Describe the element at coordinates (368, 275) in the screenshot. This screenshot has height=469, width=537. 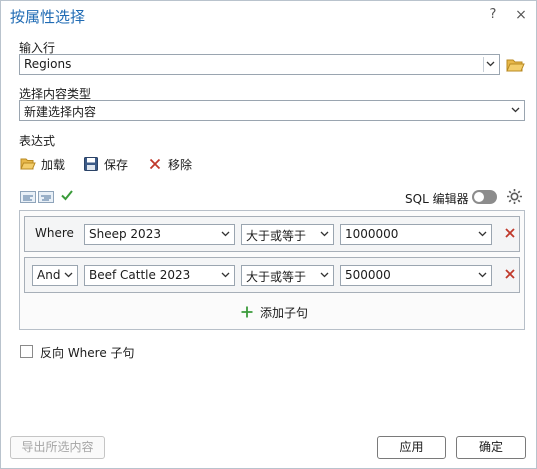
I see `clause-value: 500000` at that location.